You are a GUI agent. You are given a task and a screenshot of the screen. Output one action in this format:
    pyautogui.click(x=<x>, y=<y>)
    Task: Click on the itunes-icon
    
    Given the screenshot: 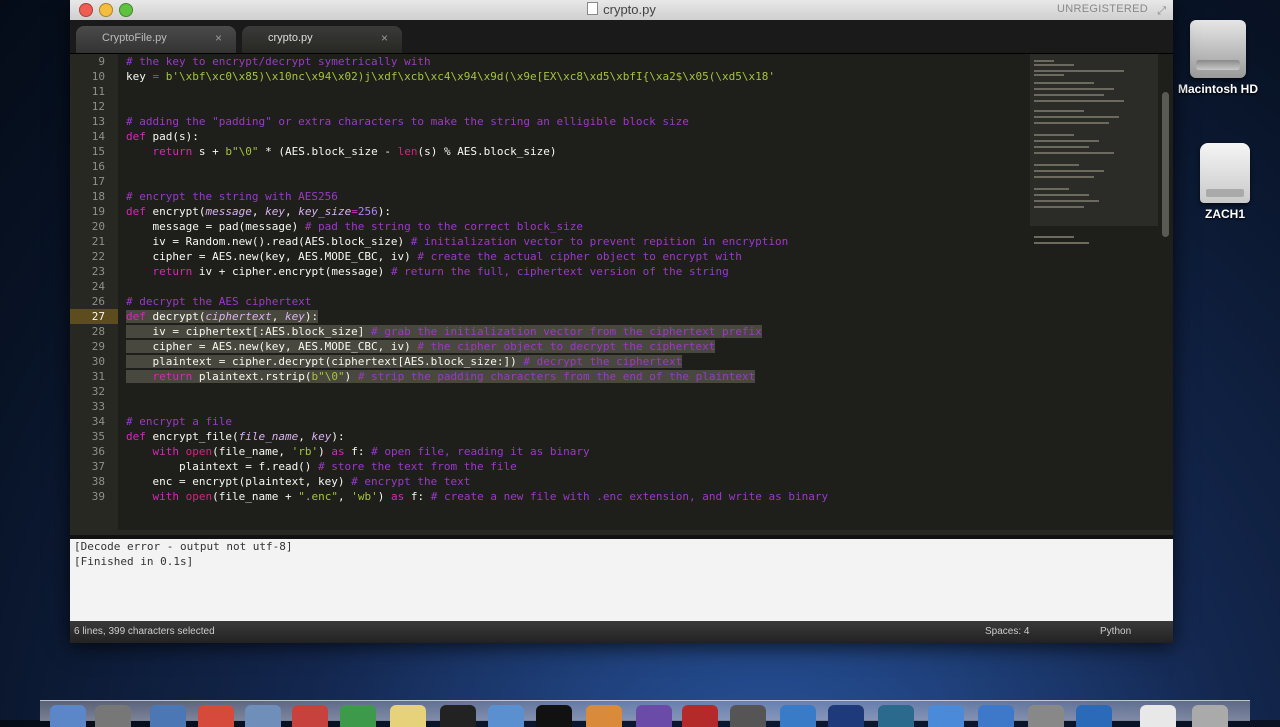 What is the action you would take?
    pyautogui.click(x=946, y=716)
    